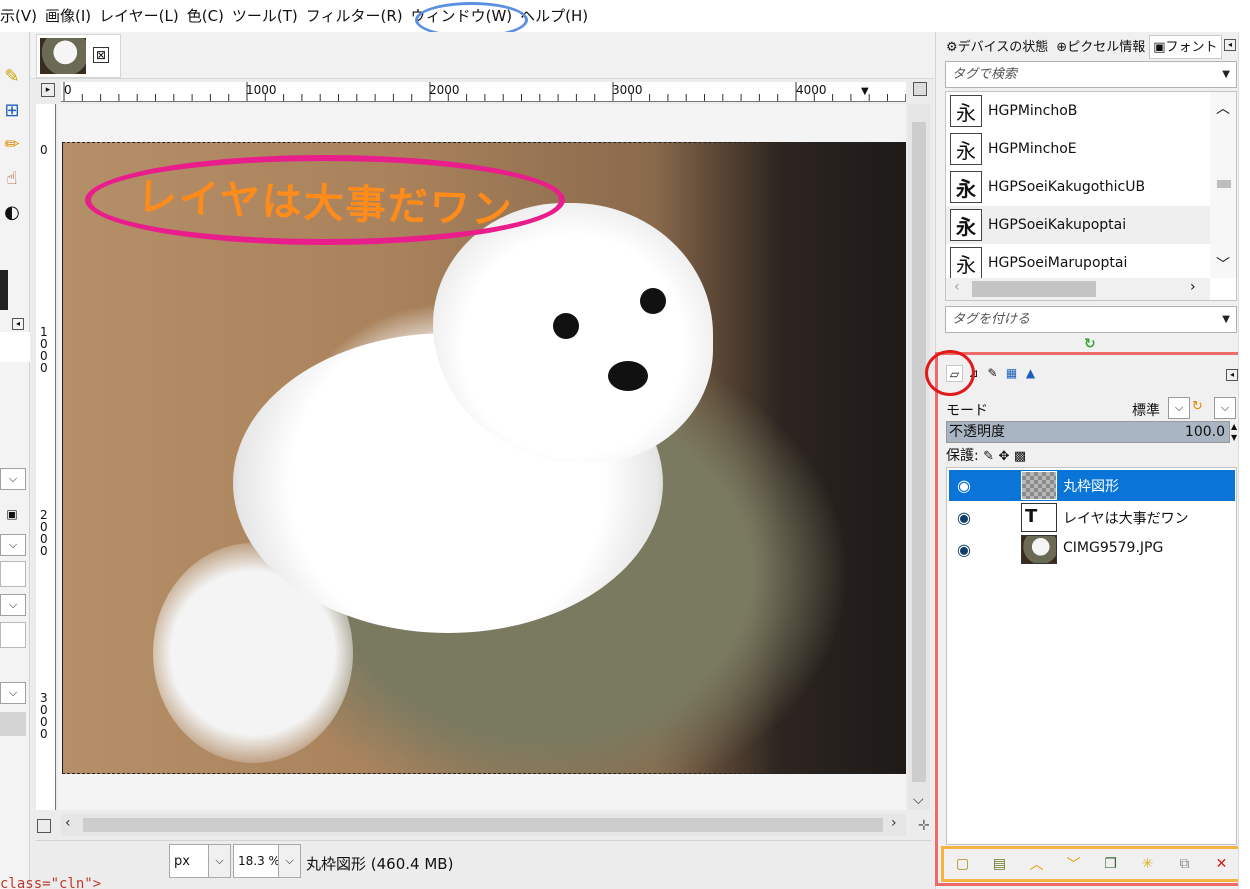  What do you see at coordinates (12, 178) in the screenshot?
I see `smudge-icon: ☝` at bounding box center [12, 178].